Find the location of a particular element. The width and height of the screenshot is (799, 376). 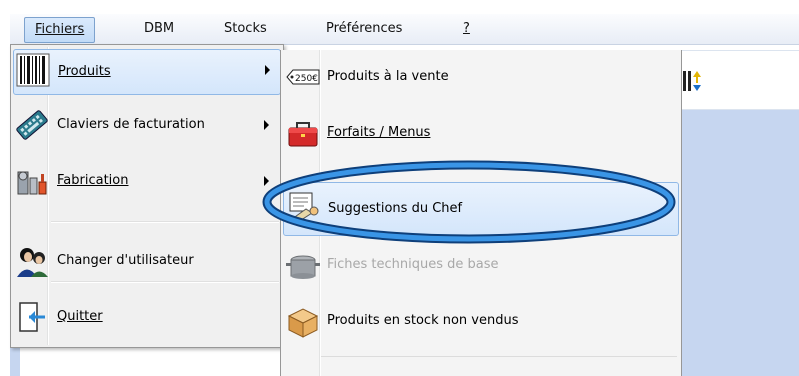

menu-item-produits: Produits is located at coordinates (147, 72).